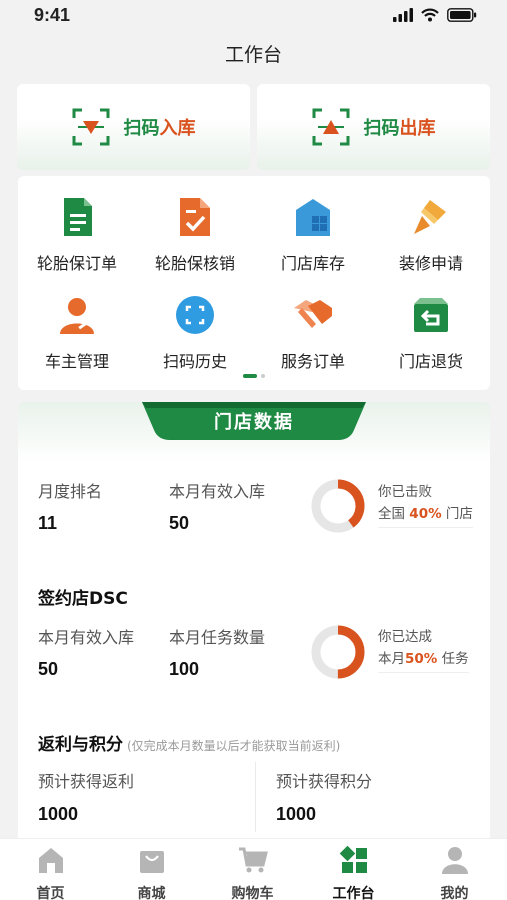 This screenshot has height=900, width=507. I want to click on menu-store-inventory: 门店库存, so click(313, 235).